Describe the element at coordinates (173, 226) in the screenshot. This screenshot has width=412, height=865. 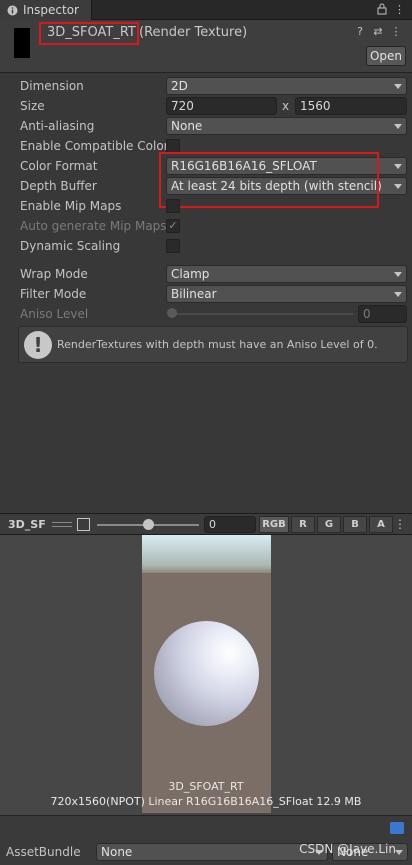
I see `auto-mip-checkbox: ✓` at that location.